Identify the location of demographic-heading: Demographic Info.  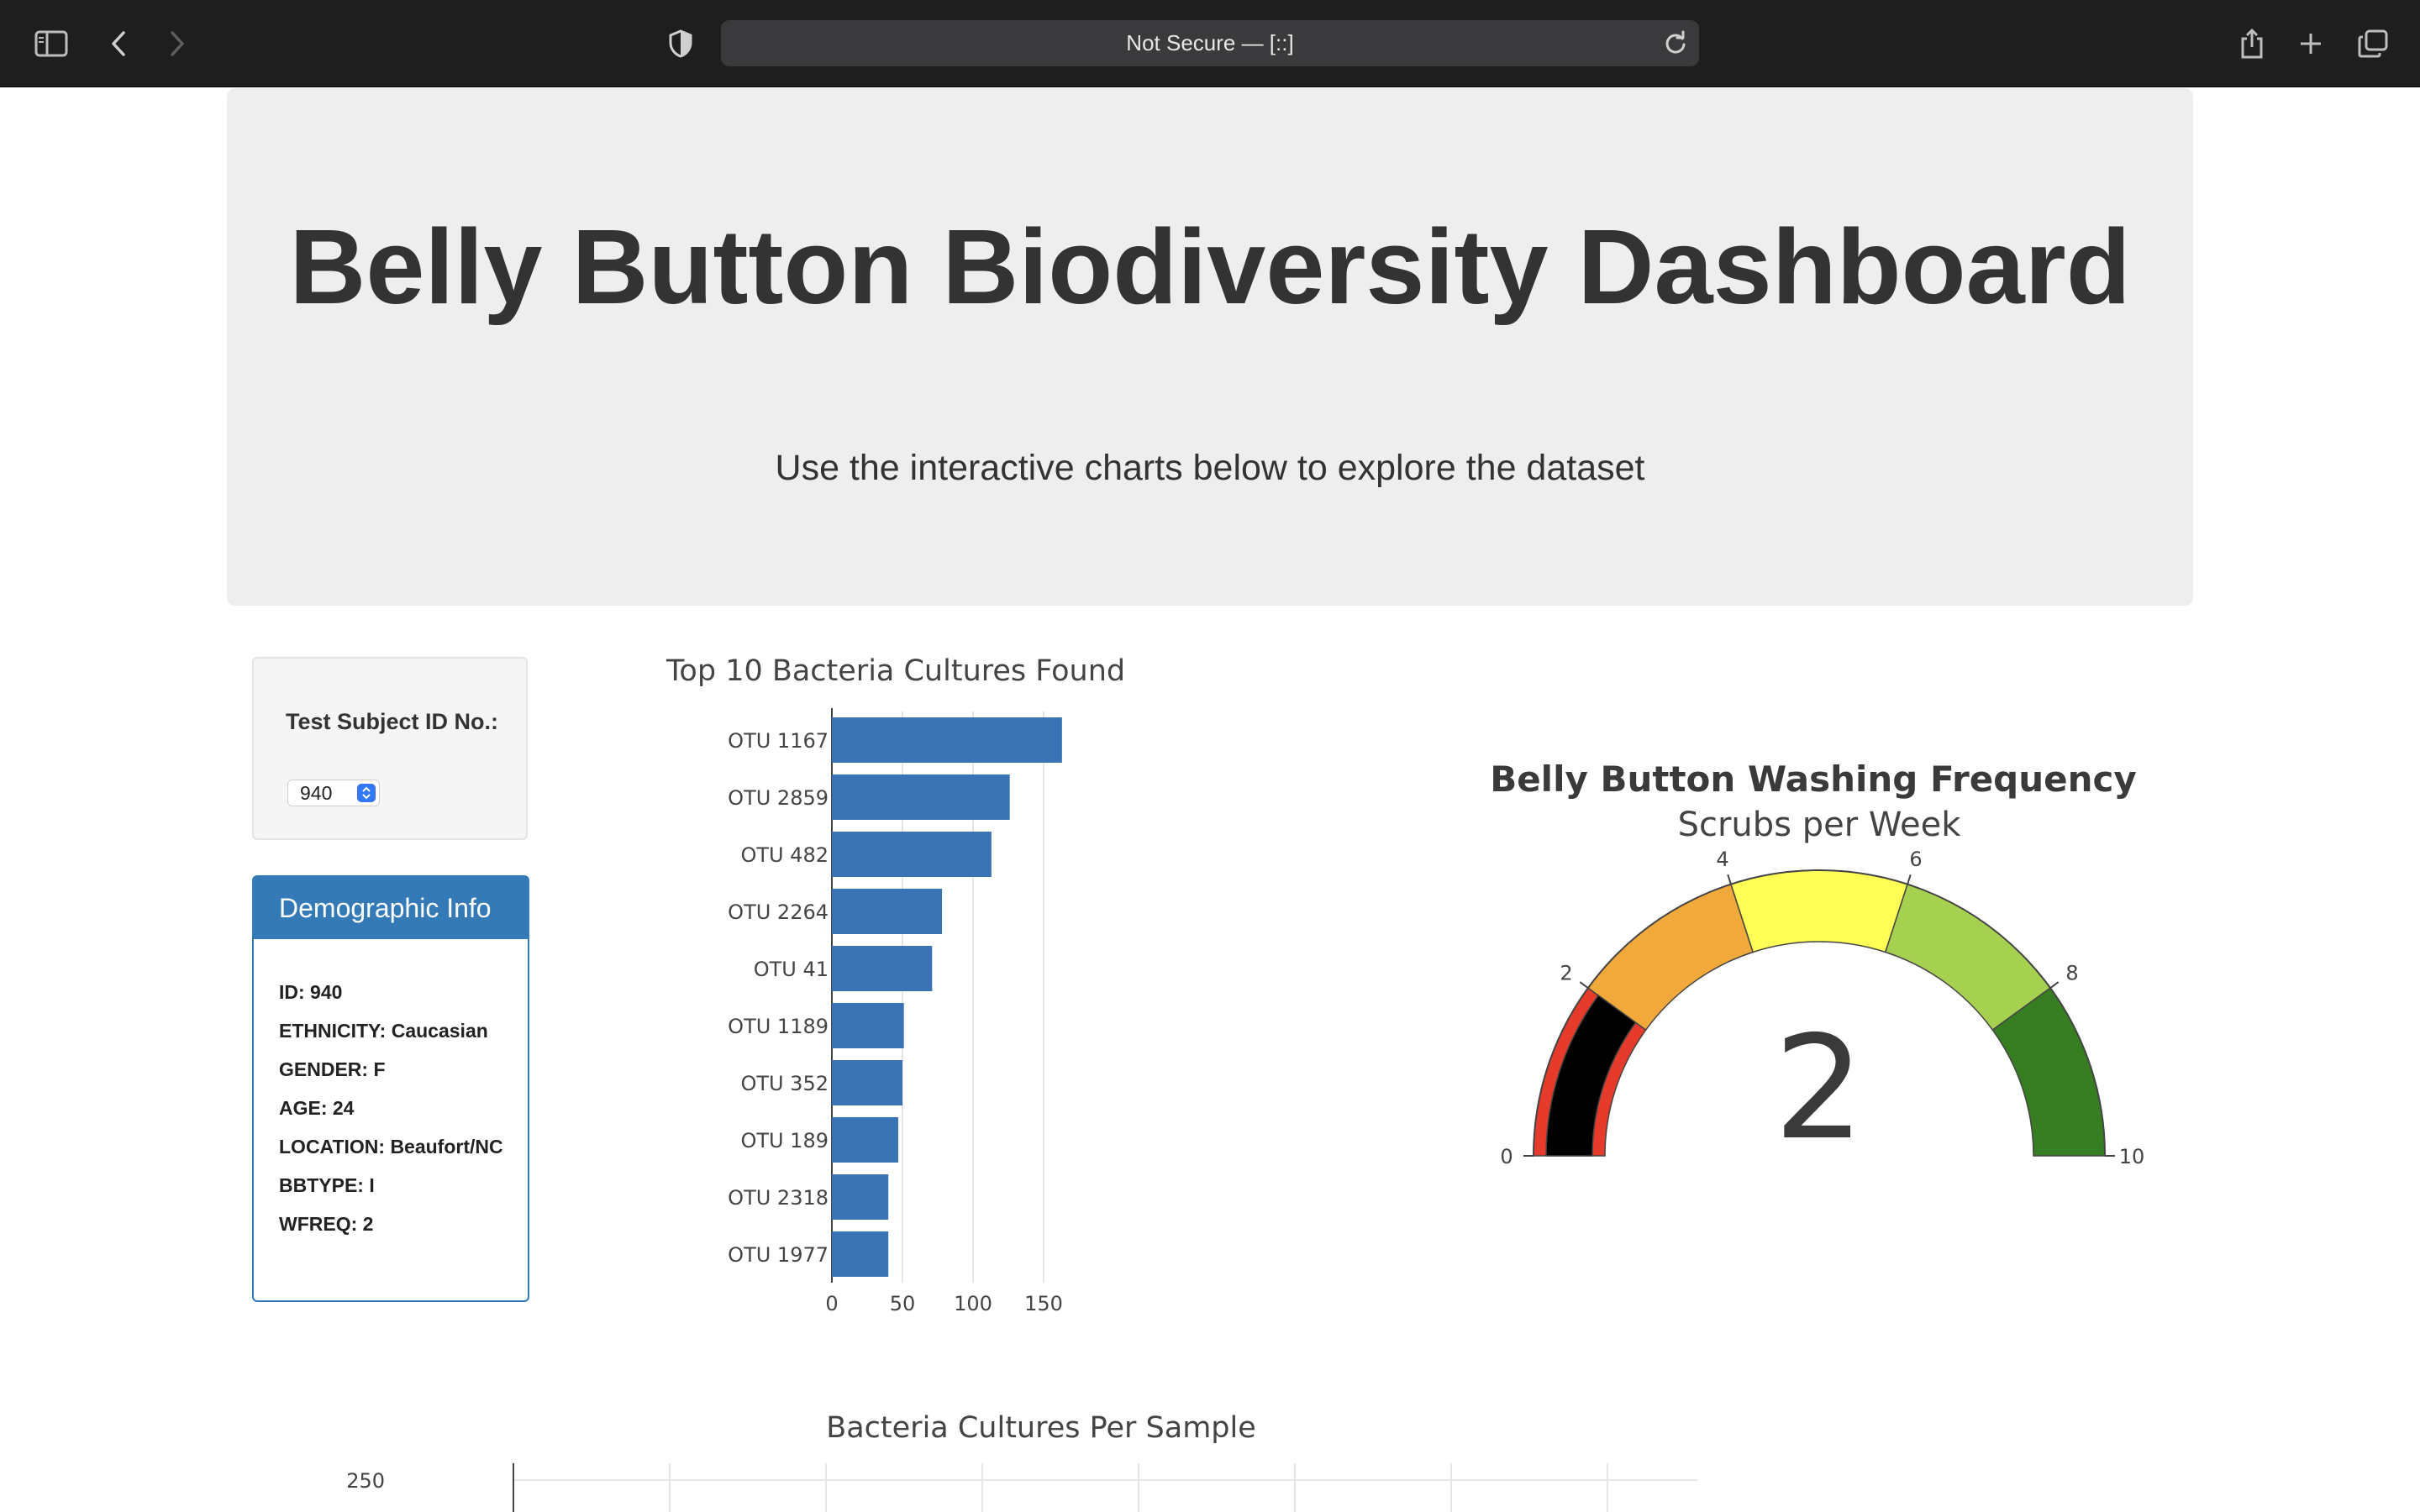
(391, 908).